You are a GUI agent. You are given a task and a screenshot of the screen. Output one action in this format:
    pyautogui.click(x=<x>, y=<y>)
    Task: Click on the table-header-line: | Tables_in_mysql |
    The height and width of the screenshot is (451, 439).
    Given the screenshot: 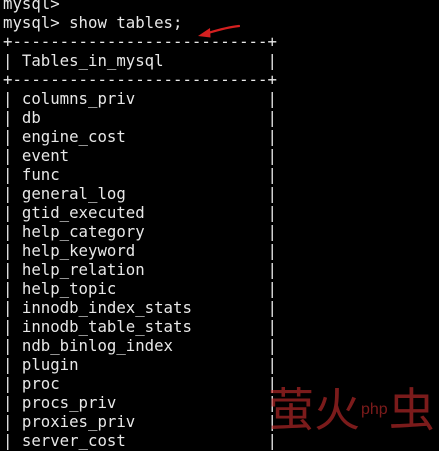 What is the action you would take?
    pyautogui.click(x=140, y=60)
    